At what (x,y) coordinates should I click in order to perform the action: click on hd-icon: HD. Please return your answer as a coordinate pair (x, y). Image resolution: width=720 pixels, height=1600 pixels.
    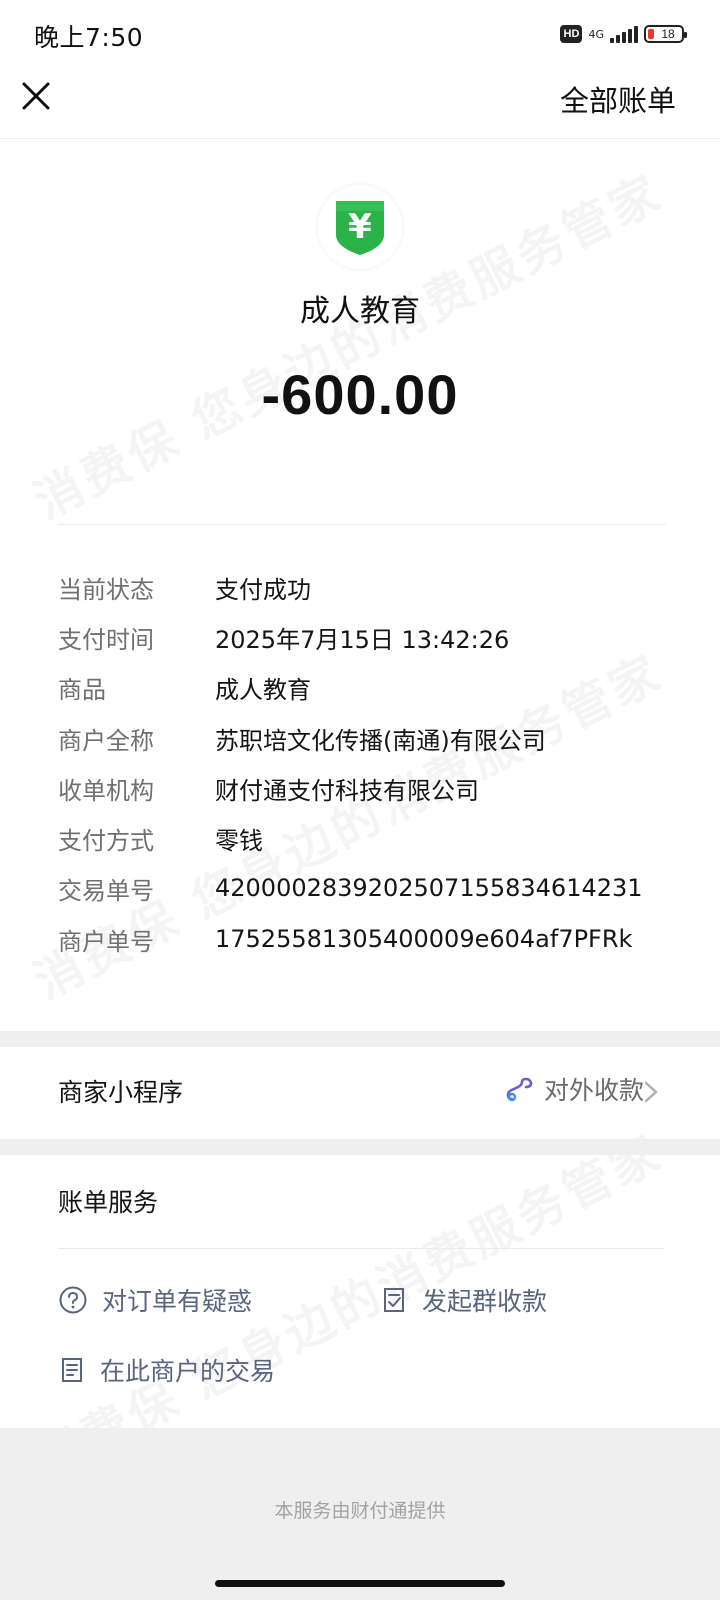
    Looking at the image, I should click on (571, 34).